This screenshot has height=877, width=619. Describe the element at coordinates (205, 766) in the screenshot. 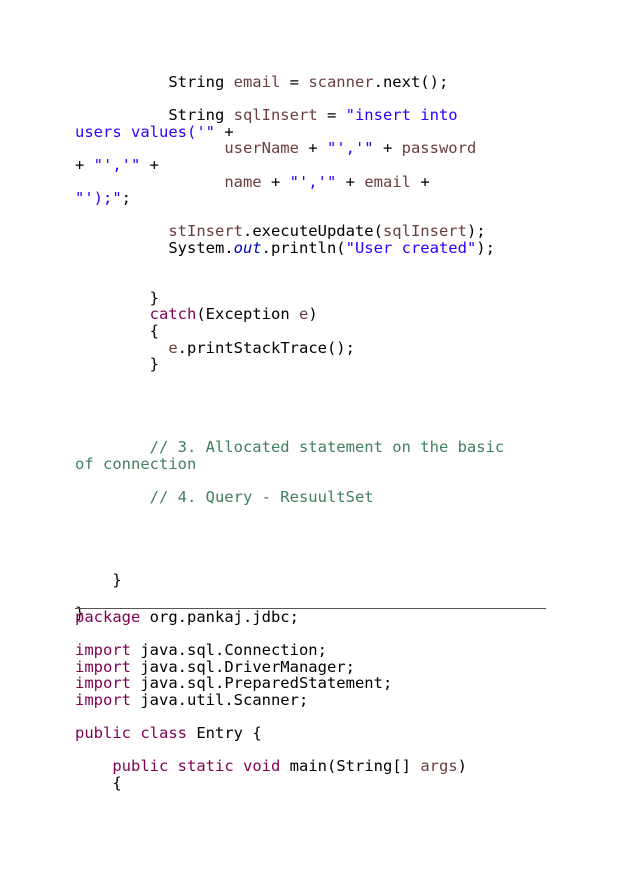

I see `code-token: static` at that location.